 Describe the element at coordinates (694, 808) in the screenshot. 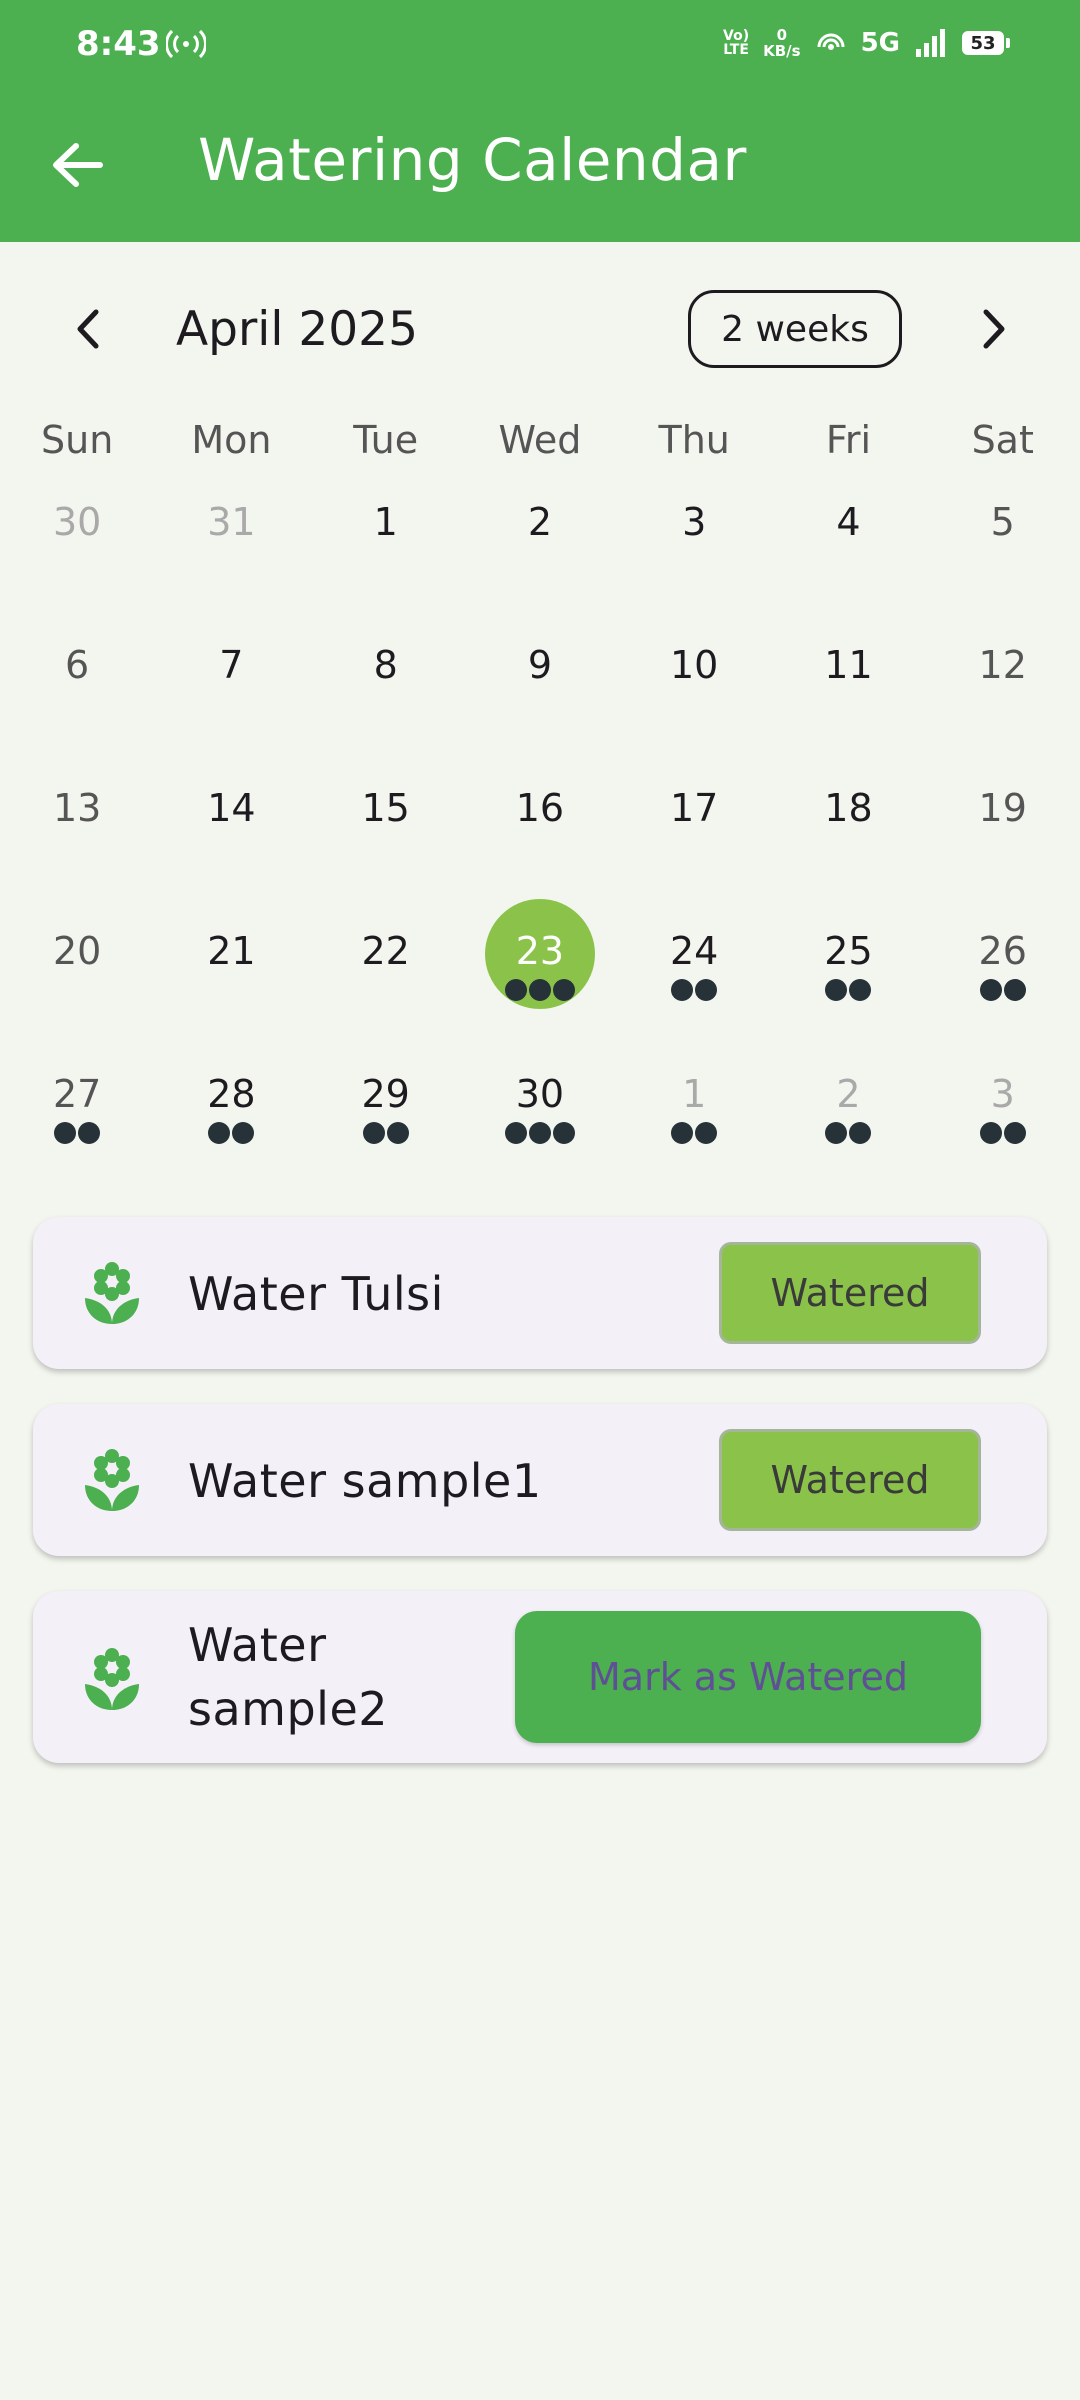

I see `day-number: 17` at that location.